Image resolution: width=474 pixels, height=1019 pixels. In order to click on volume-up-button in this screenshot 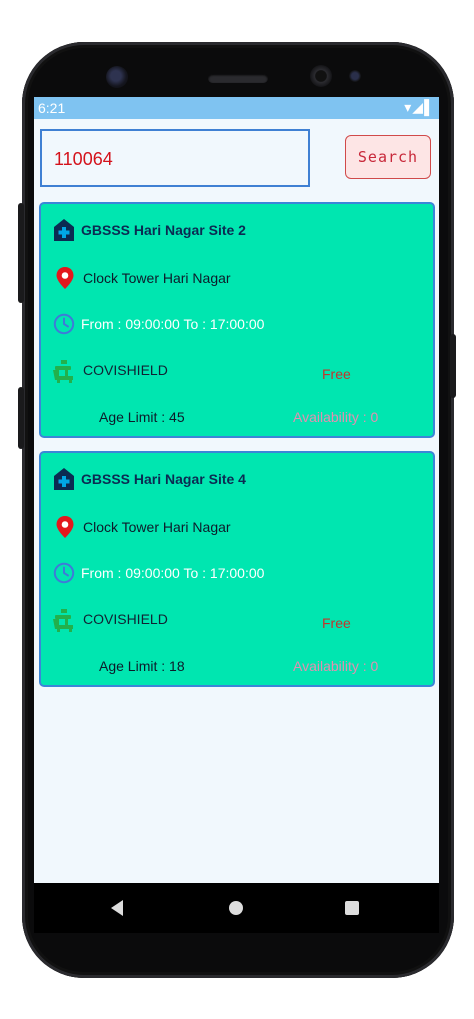, I will do `click(21, 253)`.